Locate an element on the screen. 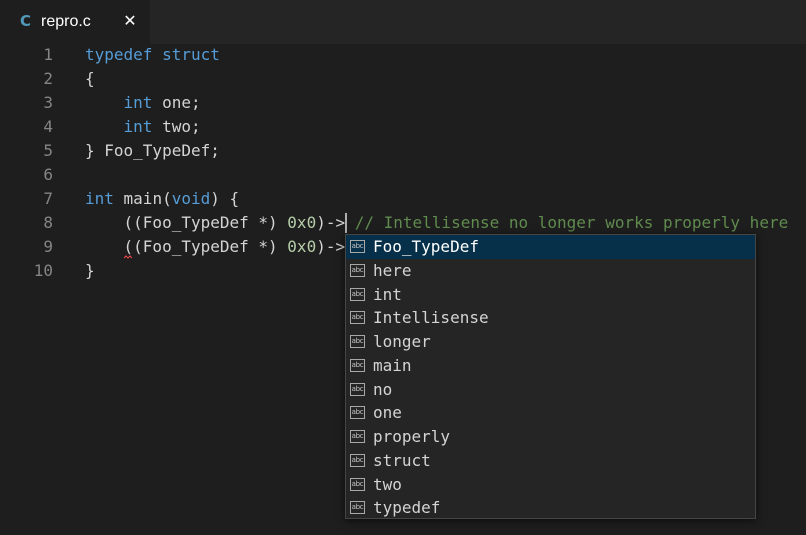 The width and height of the screenshot is (806, 535). code-line: 1 typedef struct is located at coordinates (403, 55).